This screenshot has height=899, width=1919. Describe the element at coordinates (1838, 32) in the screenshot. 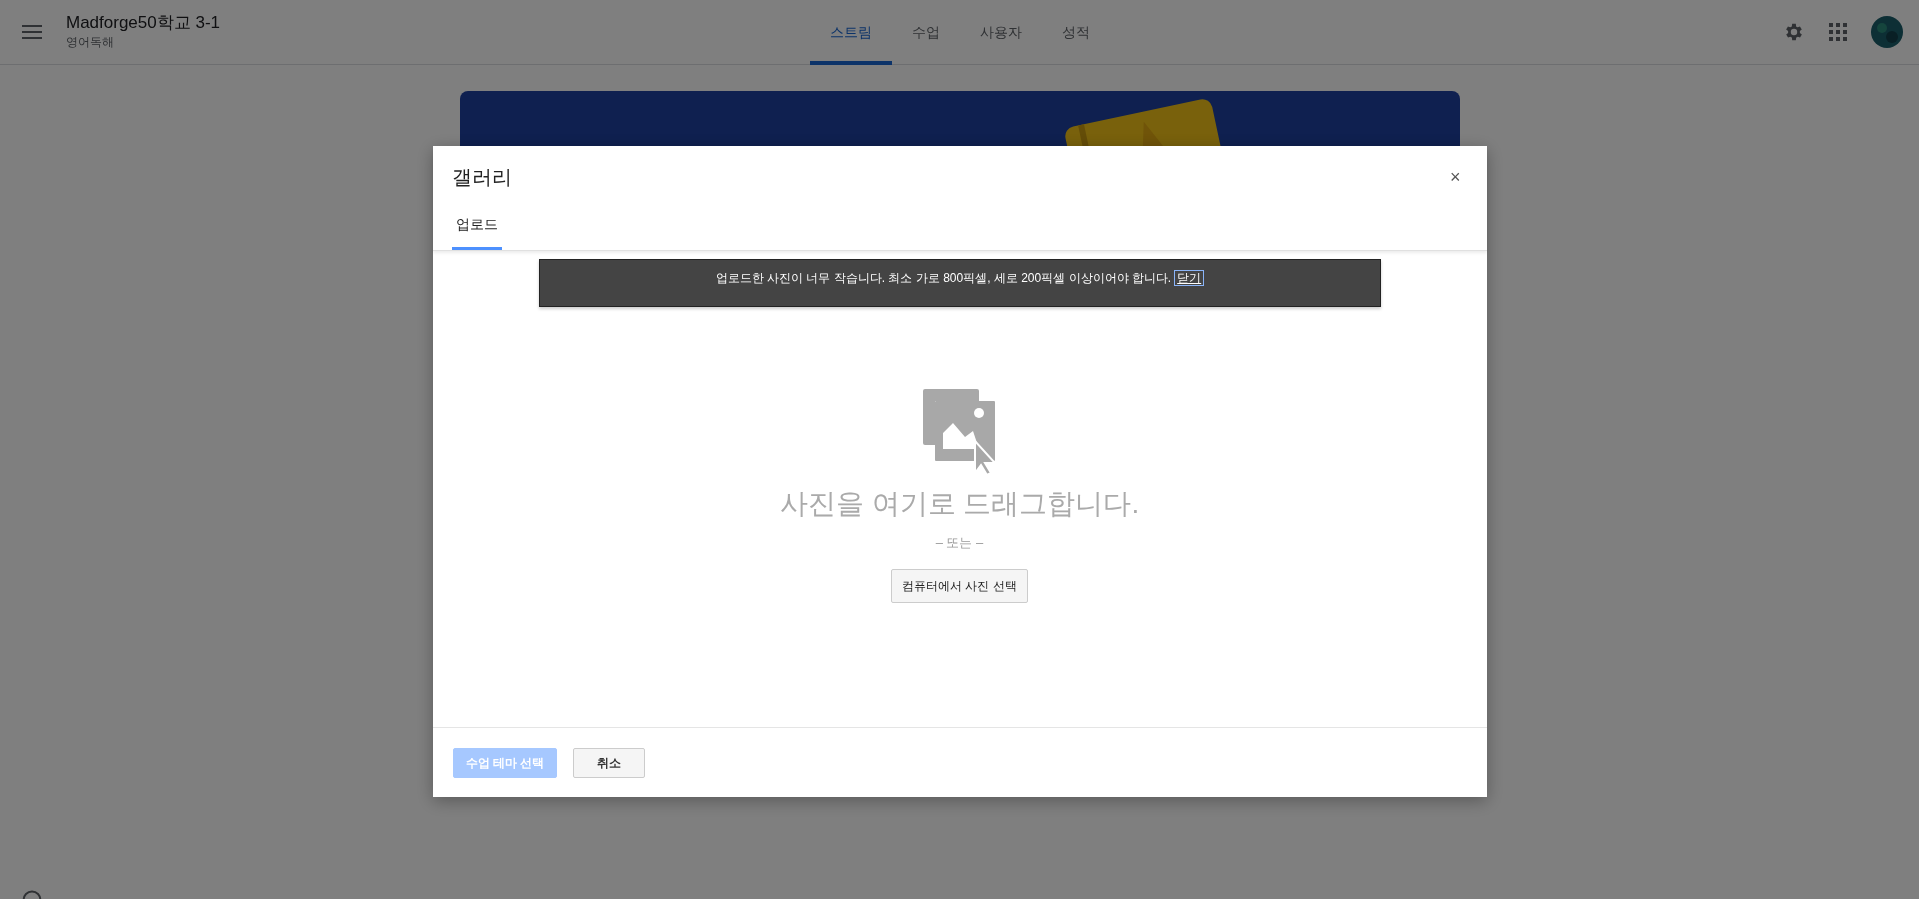

I see `apps-icon` at that location.